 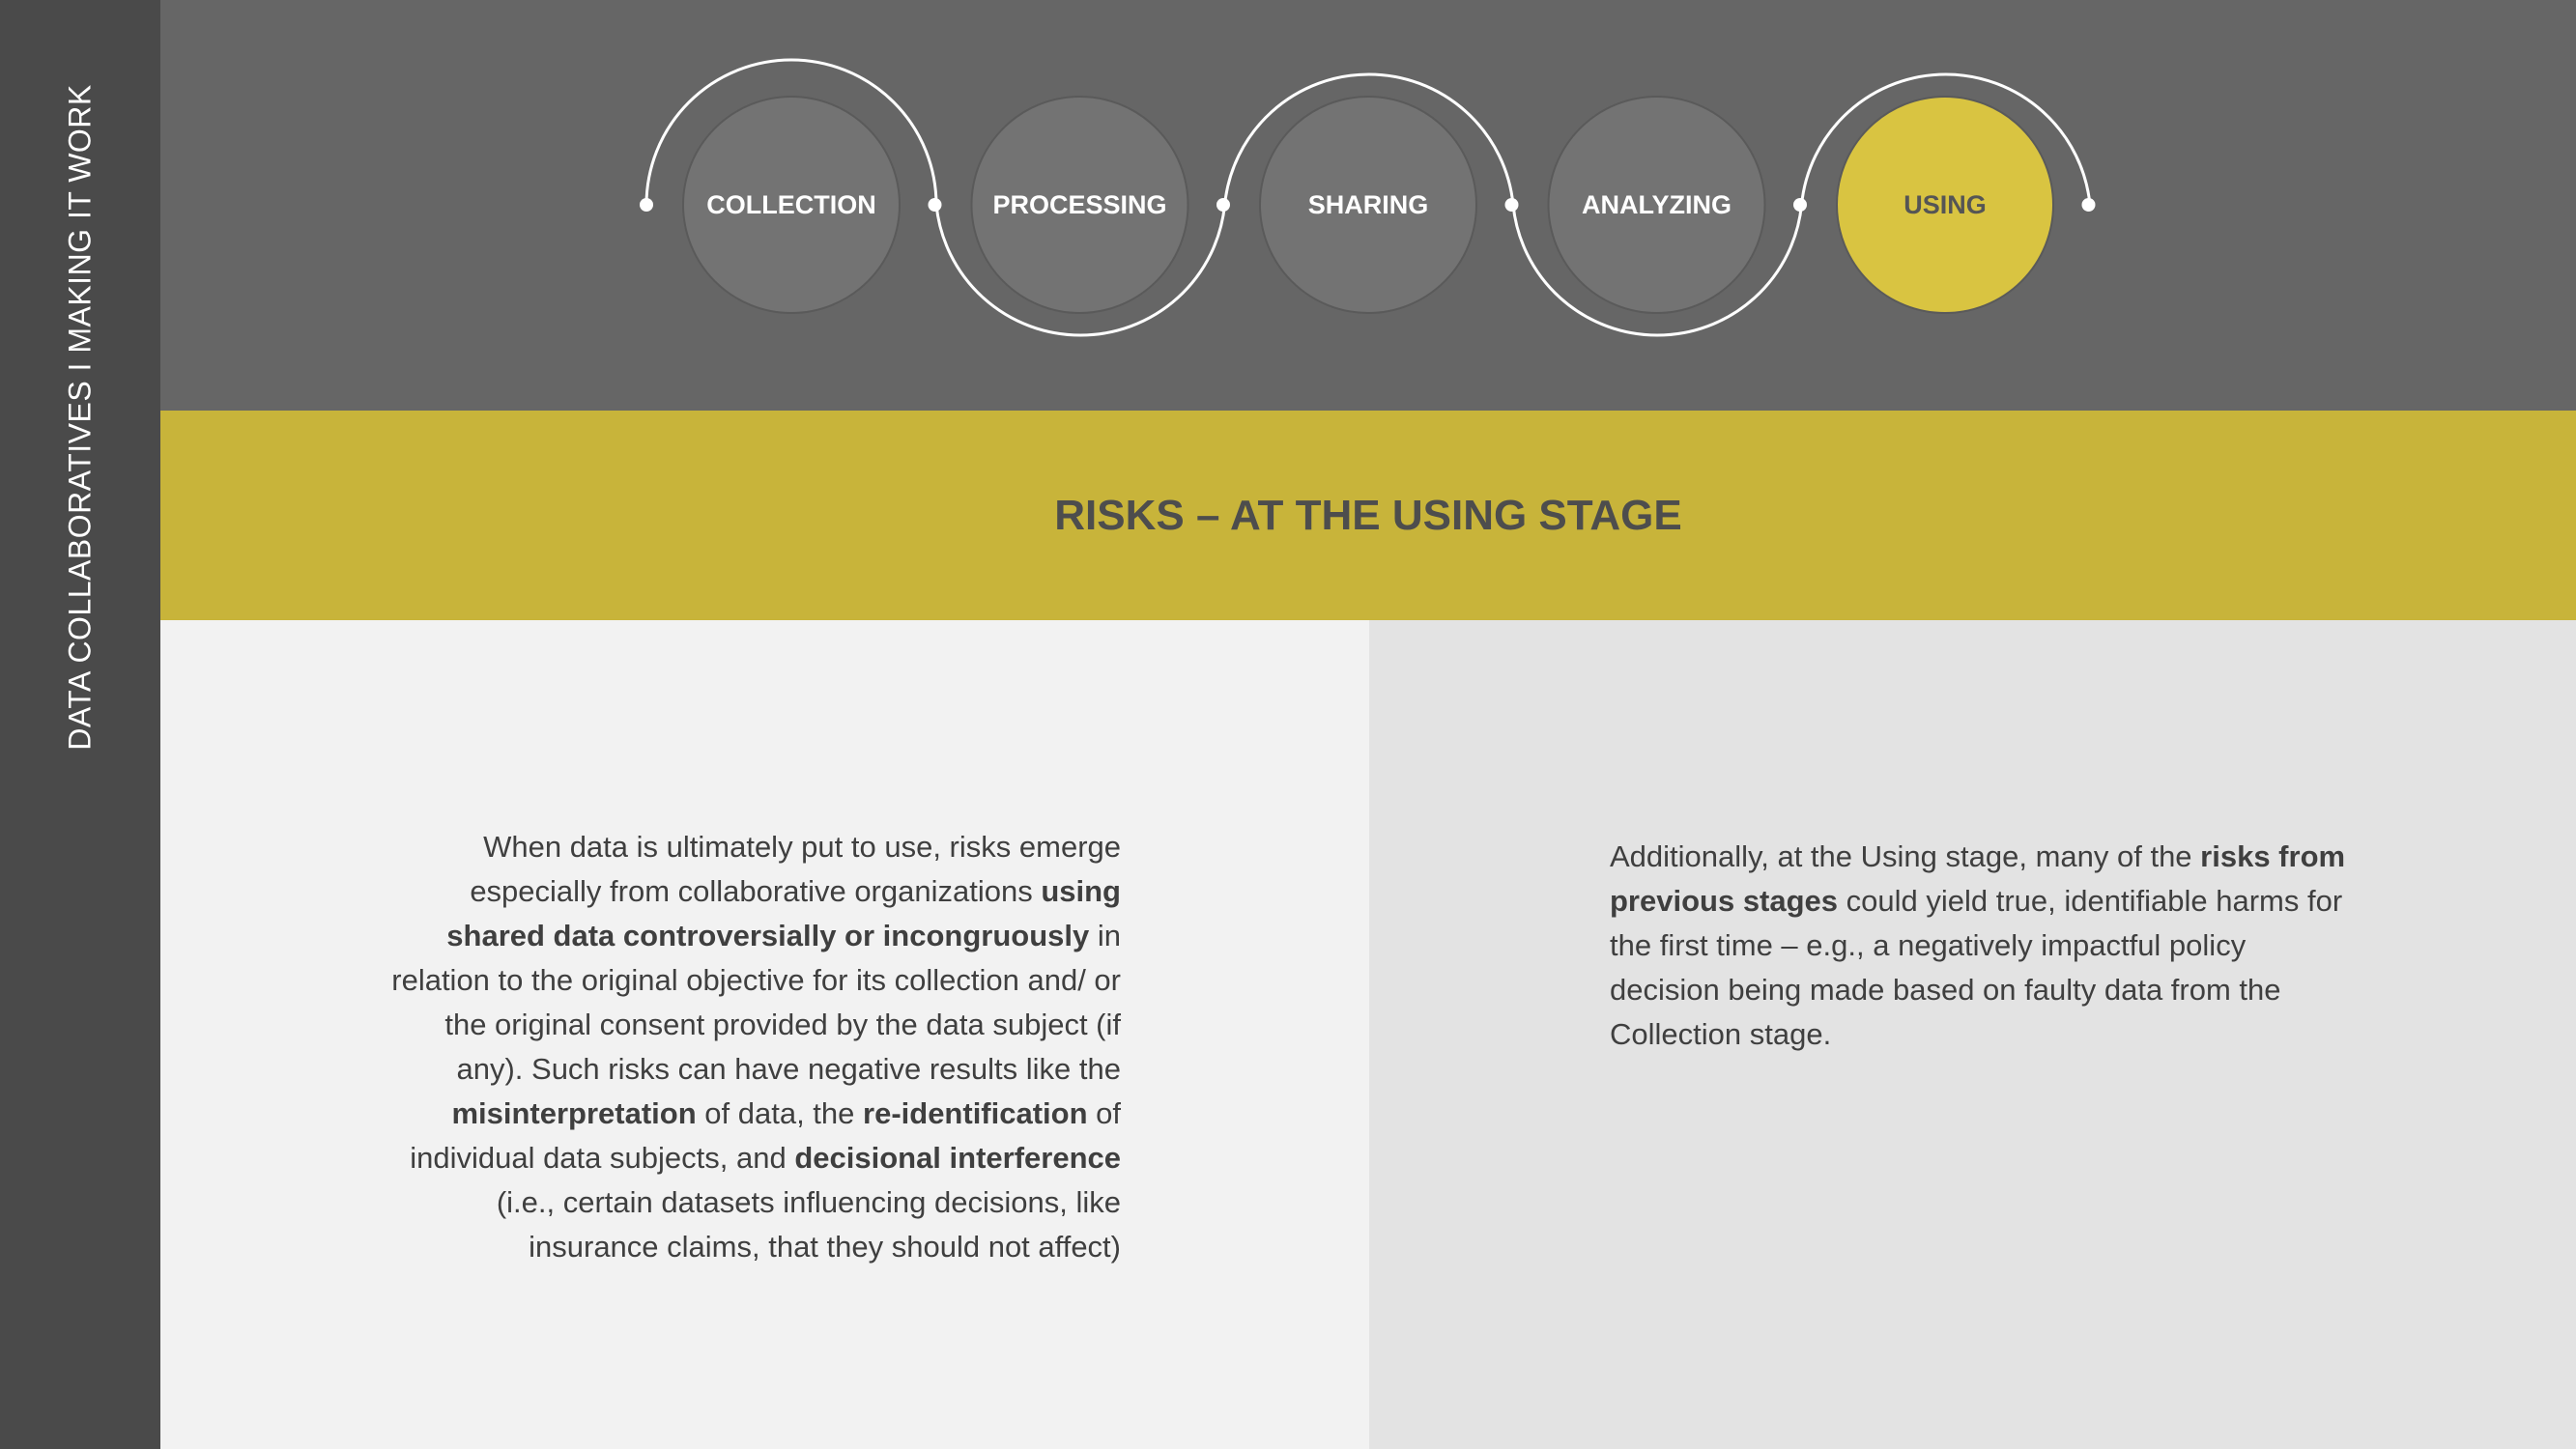 I want to click on stage-diagram, so click(x=1368, y=197).